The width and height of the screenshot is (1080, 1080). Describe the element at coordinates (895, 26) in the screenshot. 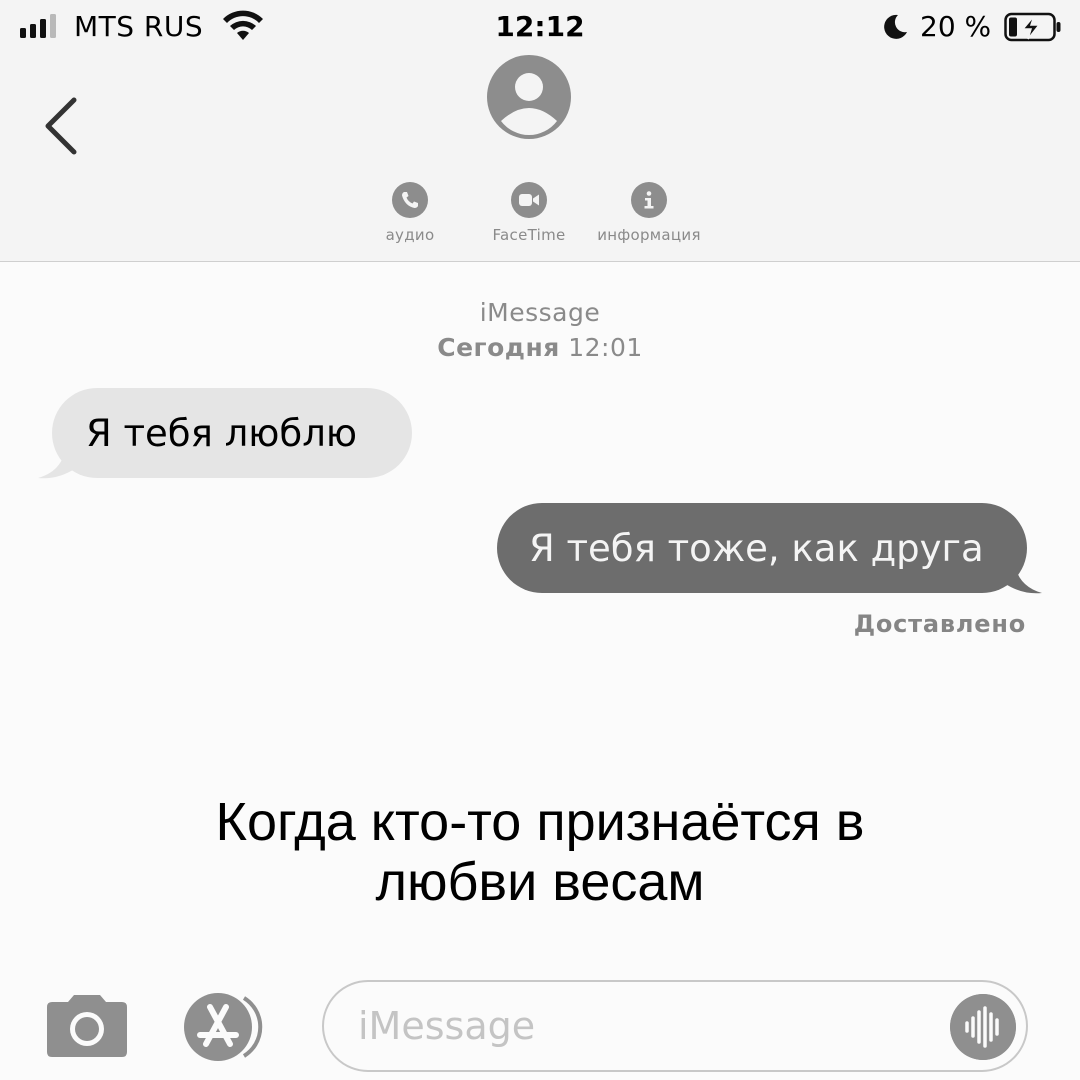

I see `do-not-disturb-moon-icon` at that location.